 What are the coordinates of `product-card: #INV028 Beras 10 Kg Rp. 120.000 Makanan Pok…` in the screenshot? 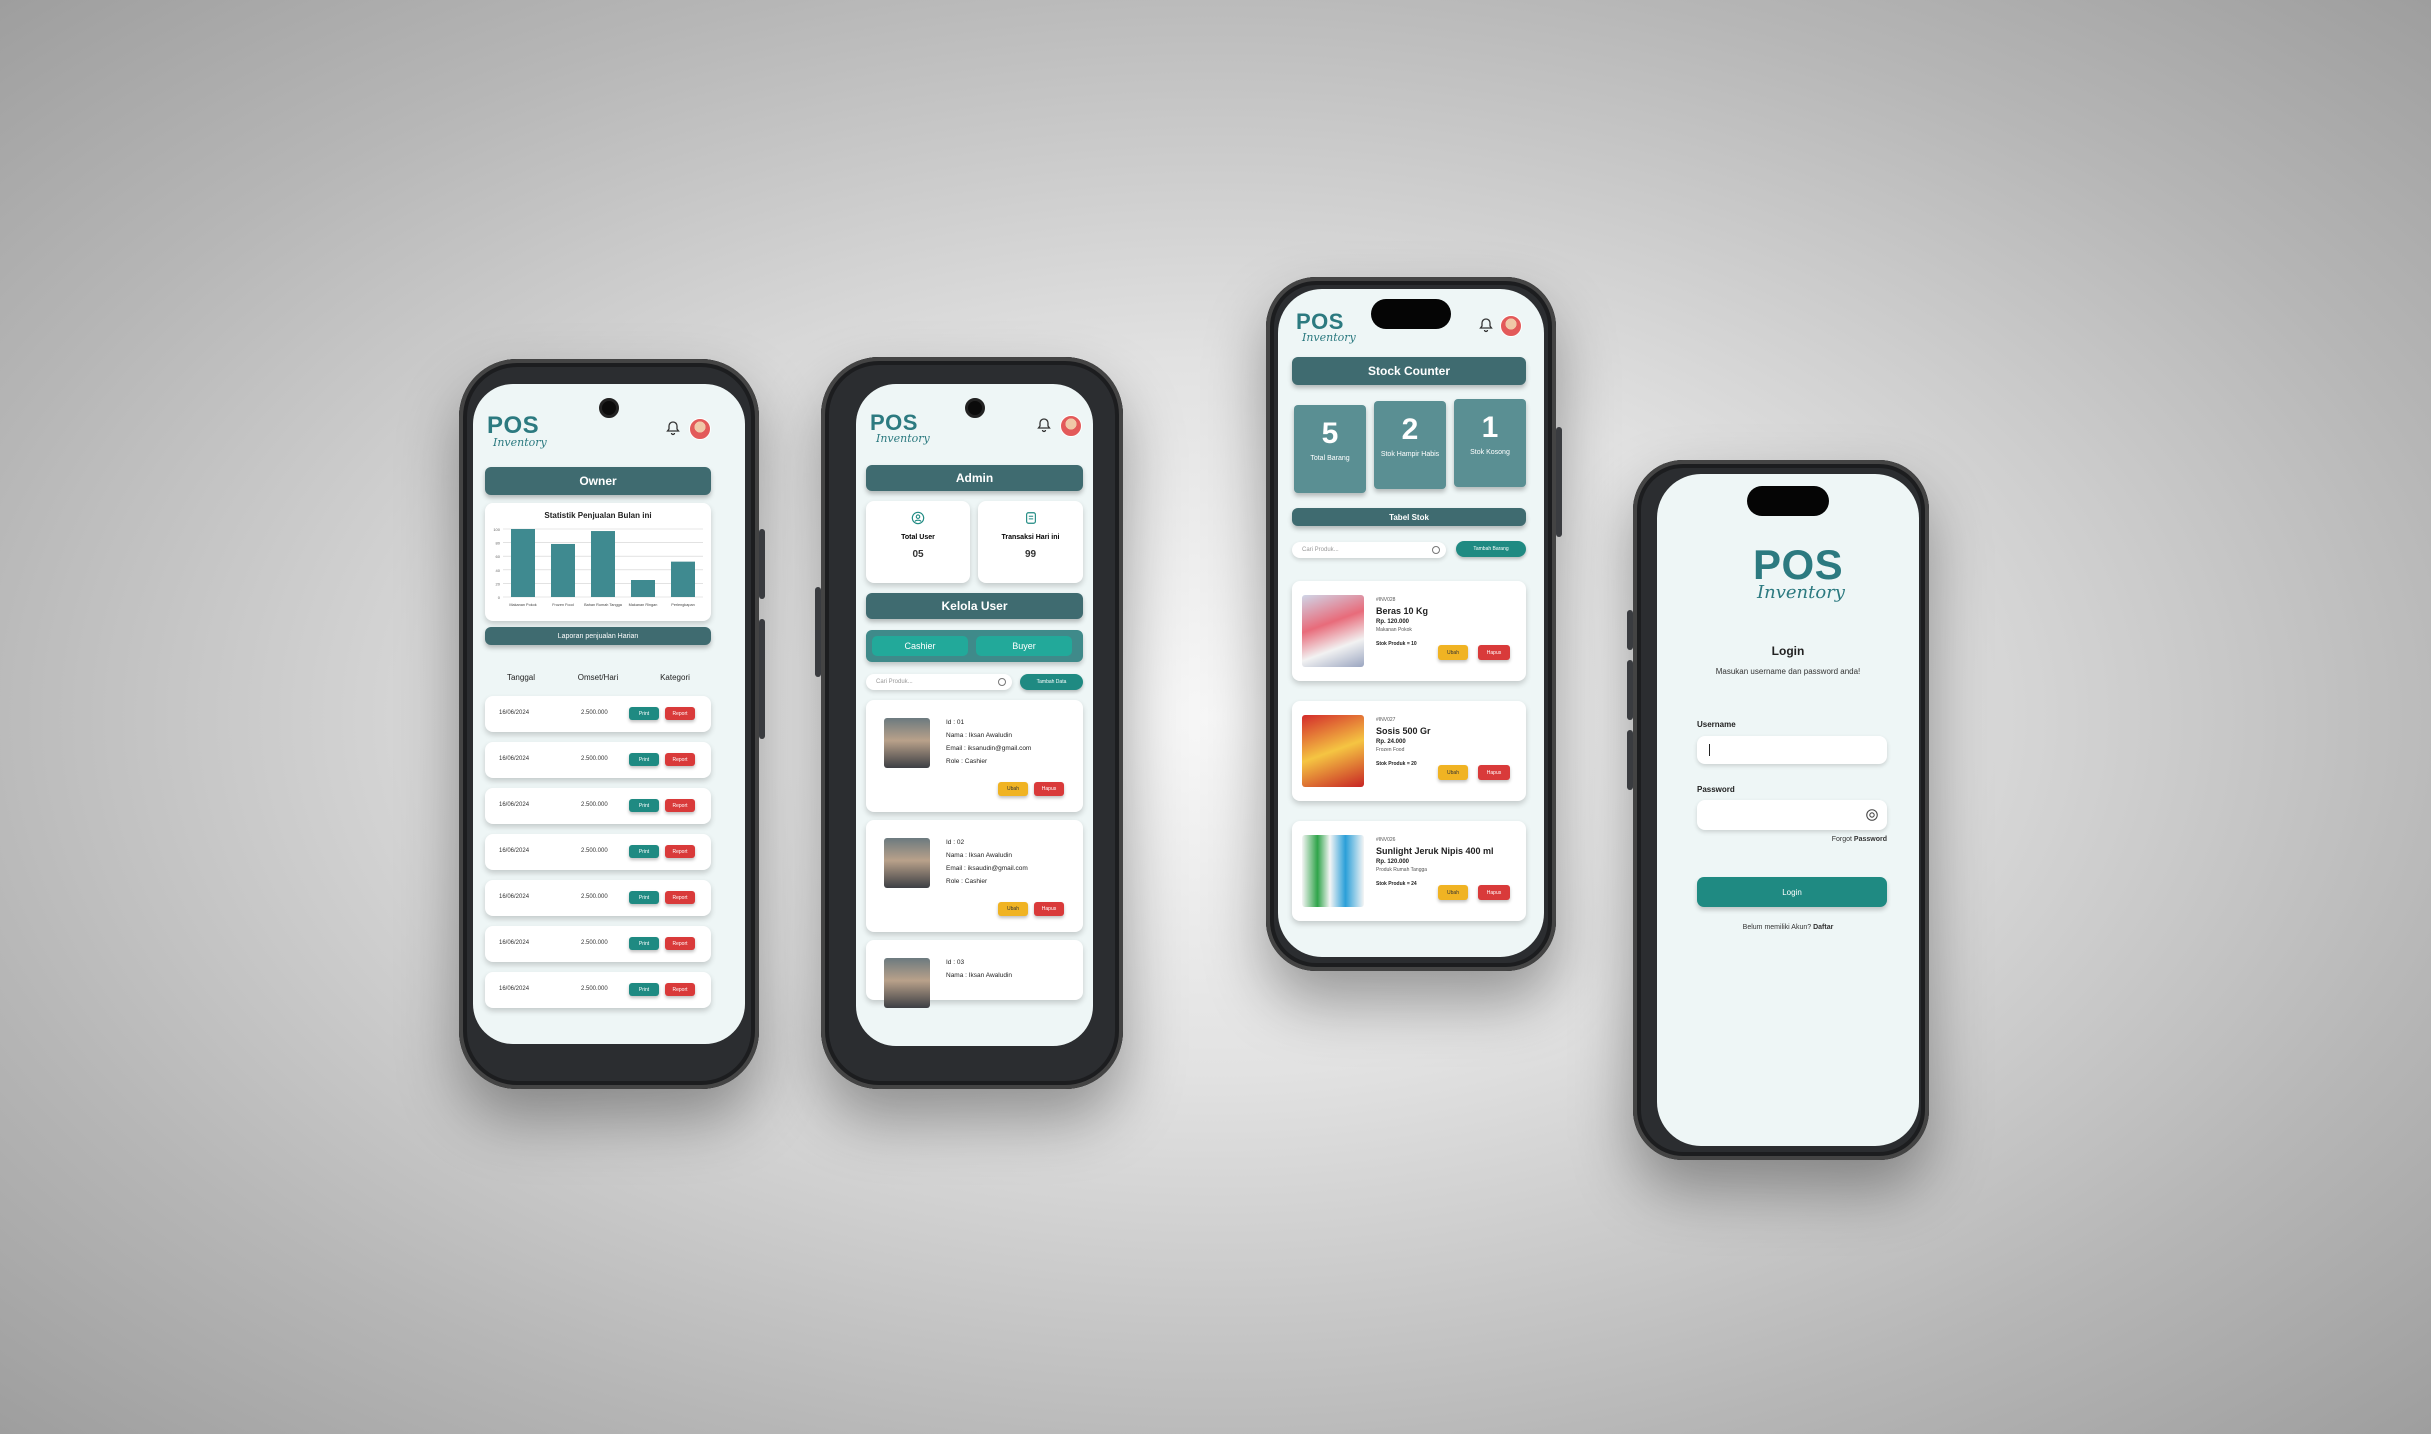 It's located at (1409, 631).